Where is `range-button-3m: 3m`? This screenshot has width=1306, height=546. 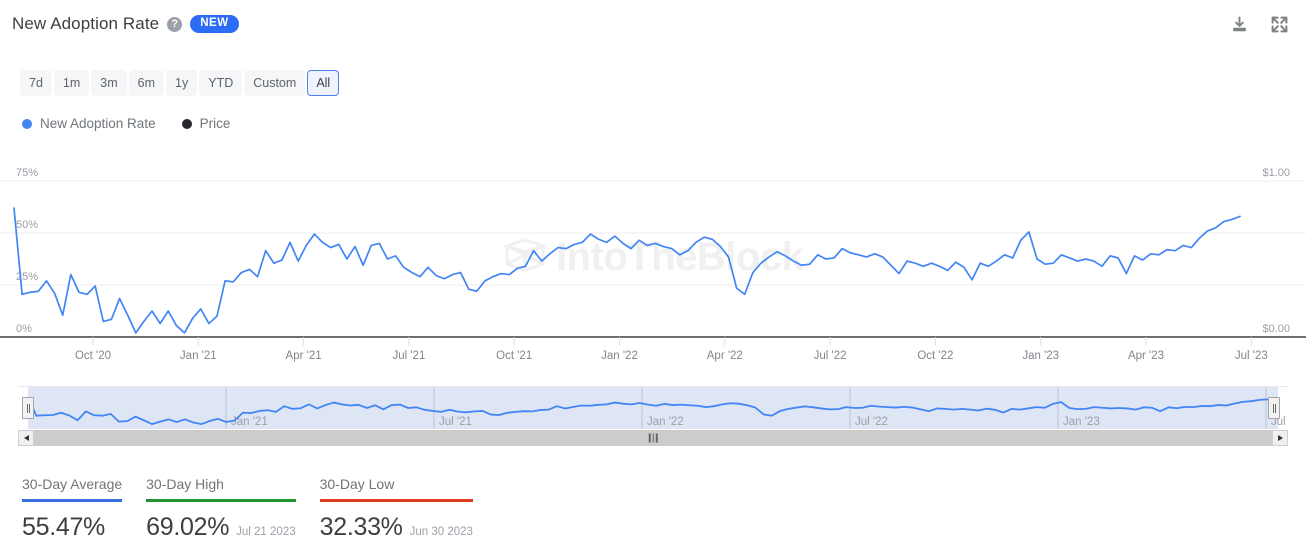 range-button-3m: 3m is located at coordinates (109, 83).